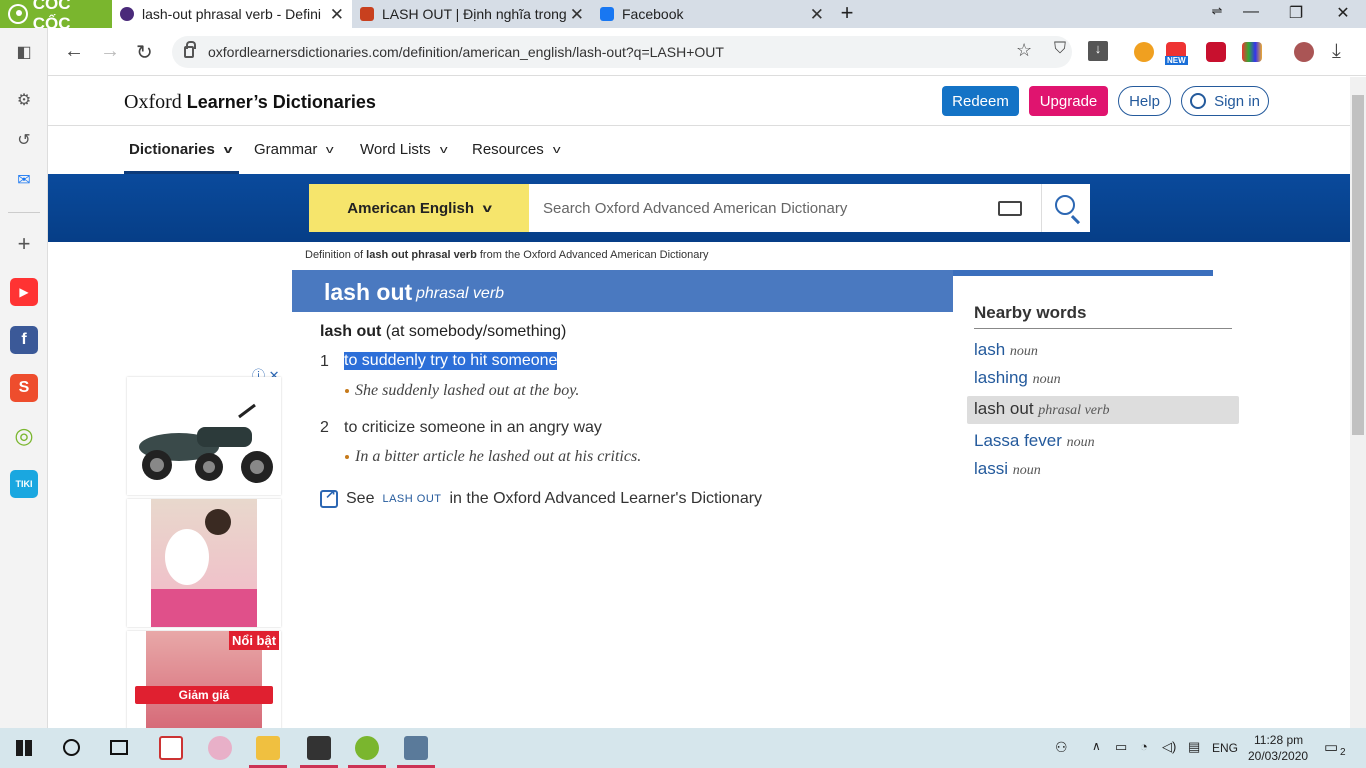  Describe the element at coordinates (329, 497) in the screenshot. I see `external-link-icon` at that location.